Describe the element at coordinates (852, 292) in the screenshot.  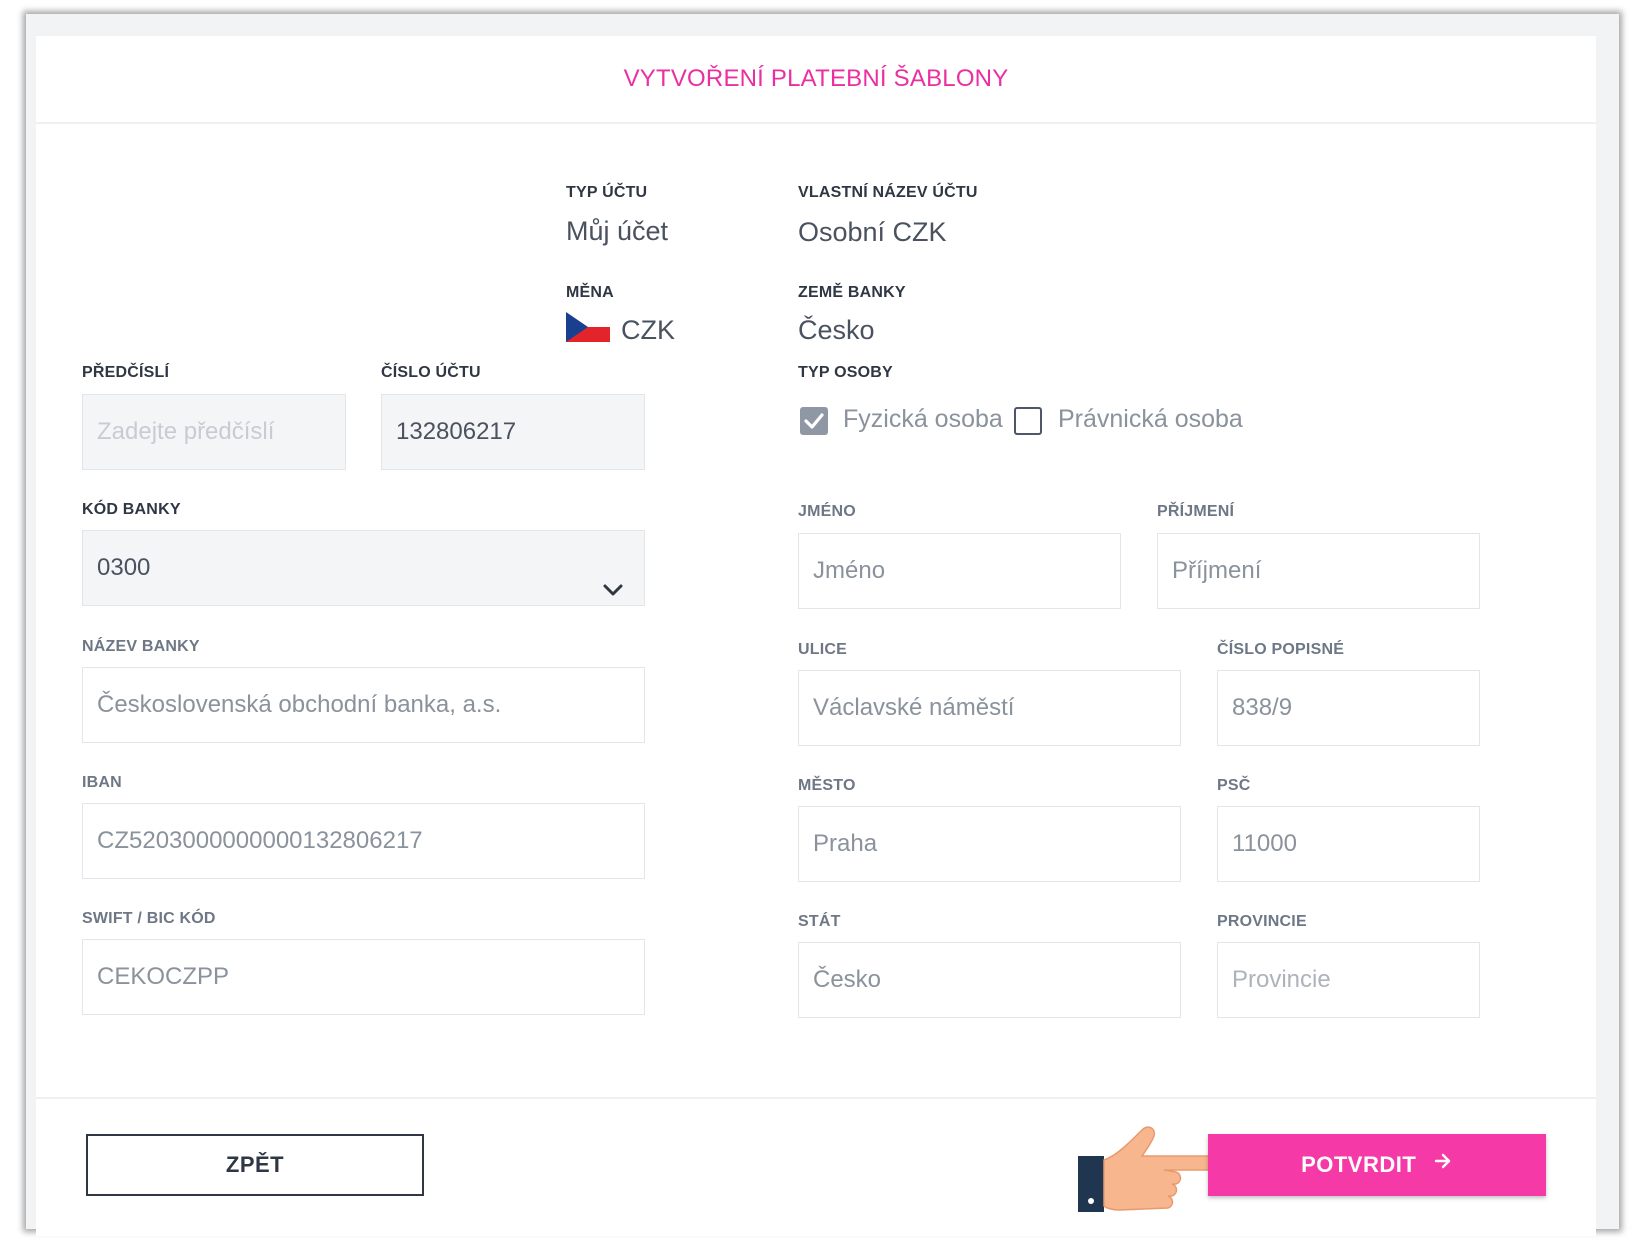
I see `bank-country-label: ZEMĚ BANKY` at that location.